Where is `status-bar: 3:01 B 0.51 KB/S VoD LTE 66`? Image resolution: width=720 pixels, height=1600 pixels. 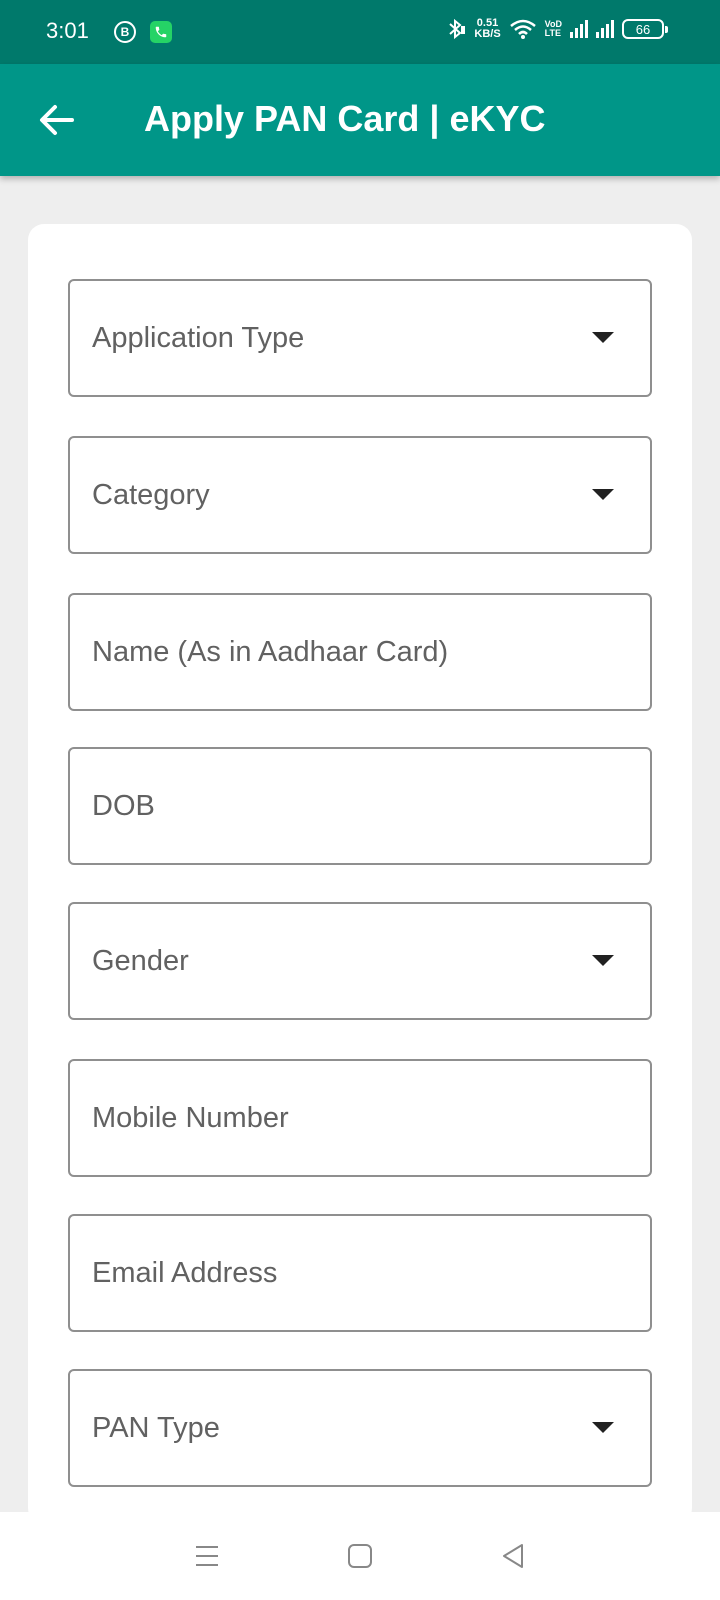
status-bar: 3:01 B 0.51 KB/S VoD LTE 66 is located at coordinates (360, 32).